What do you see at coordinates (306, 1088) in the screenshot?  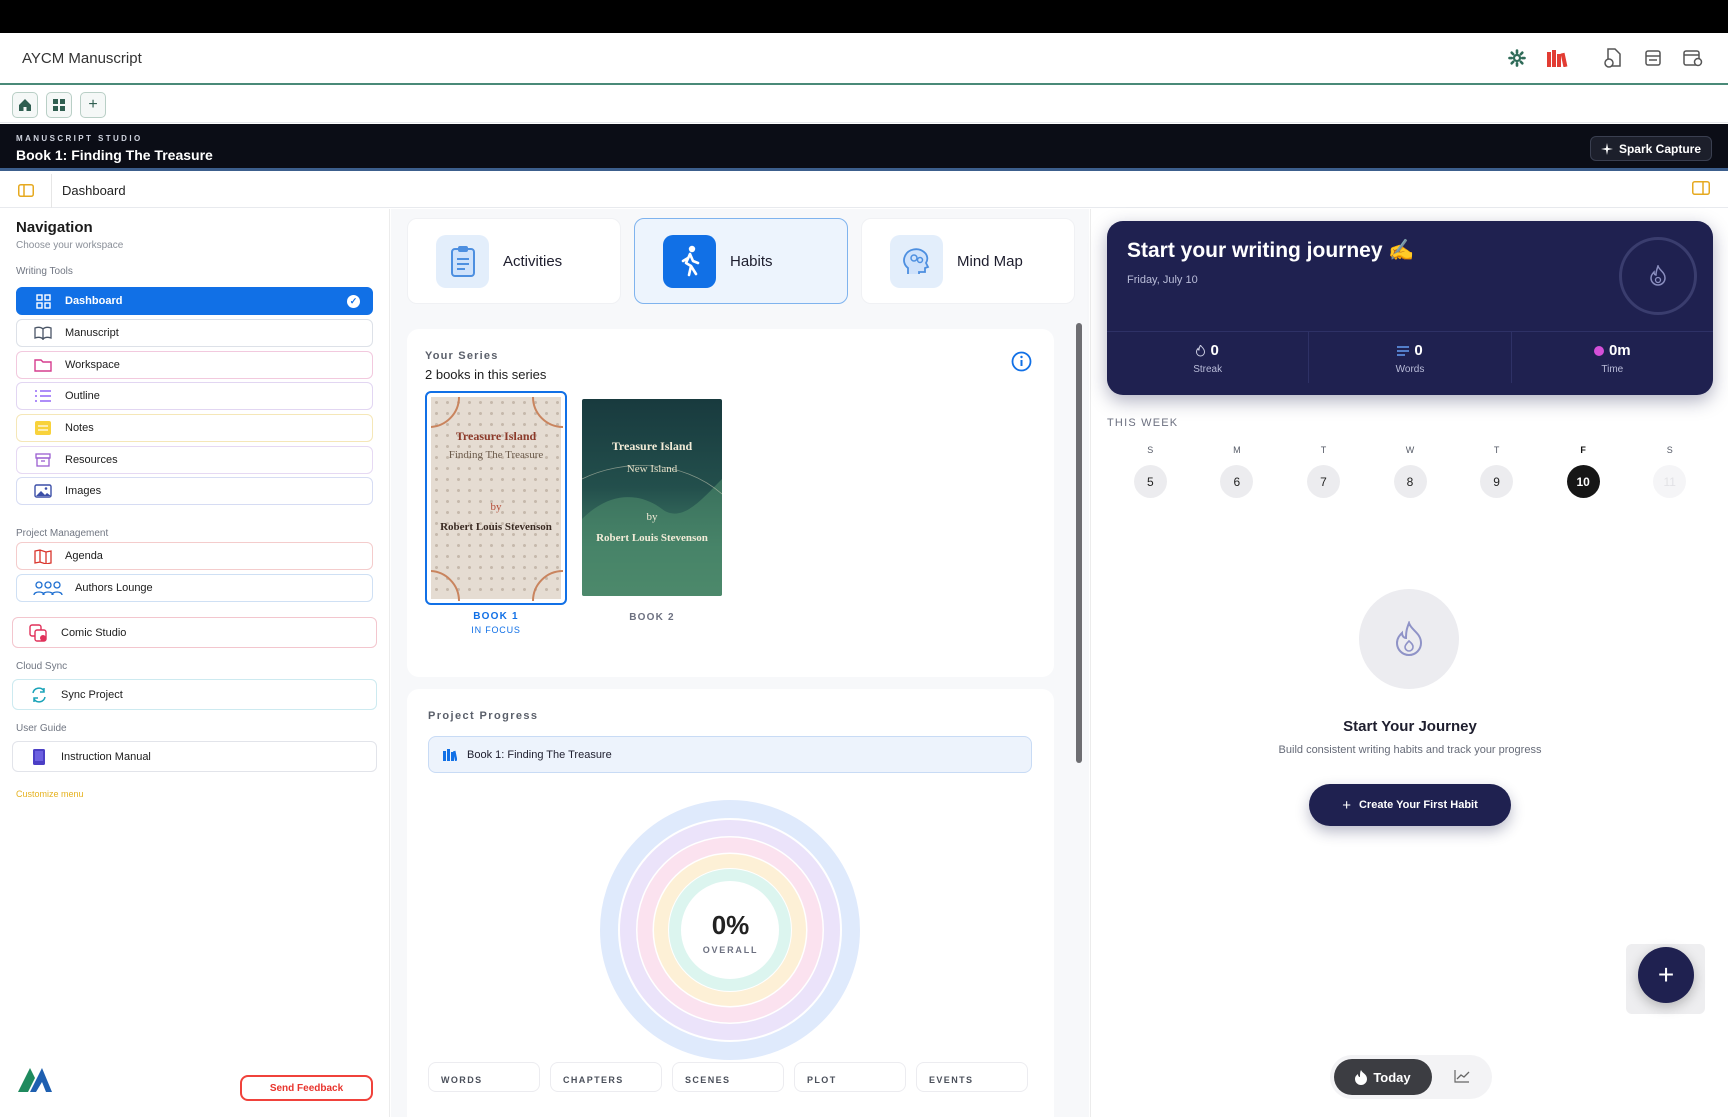 I see `send-feedback-button: Send Feedback` at bounding box center [306, 1088].